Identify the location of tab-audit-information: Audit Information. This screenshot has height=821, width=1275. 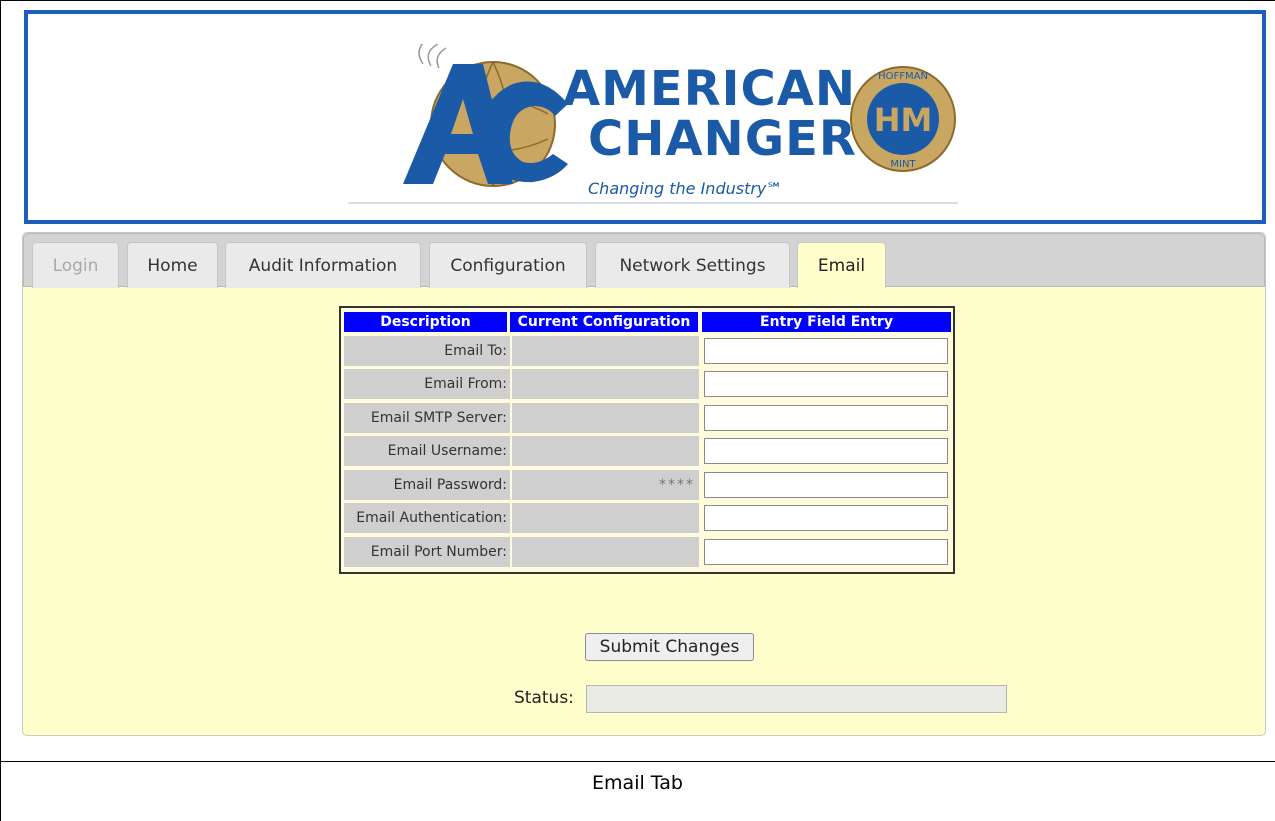
(323, 265).